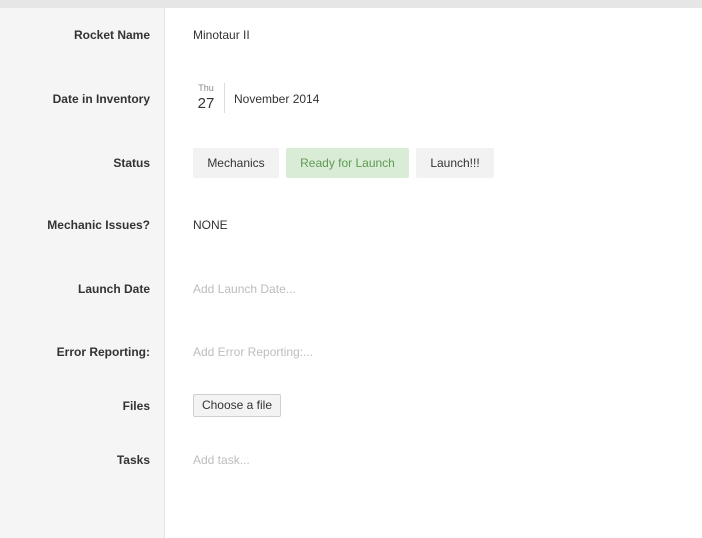 This screenshot has width=702, height=538. What do you see at coordinates (210, 225) in the screenshot?
I see `mechanic-issues-value: NONE` at bounding box center [210, 225].